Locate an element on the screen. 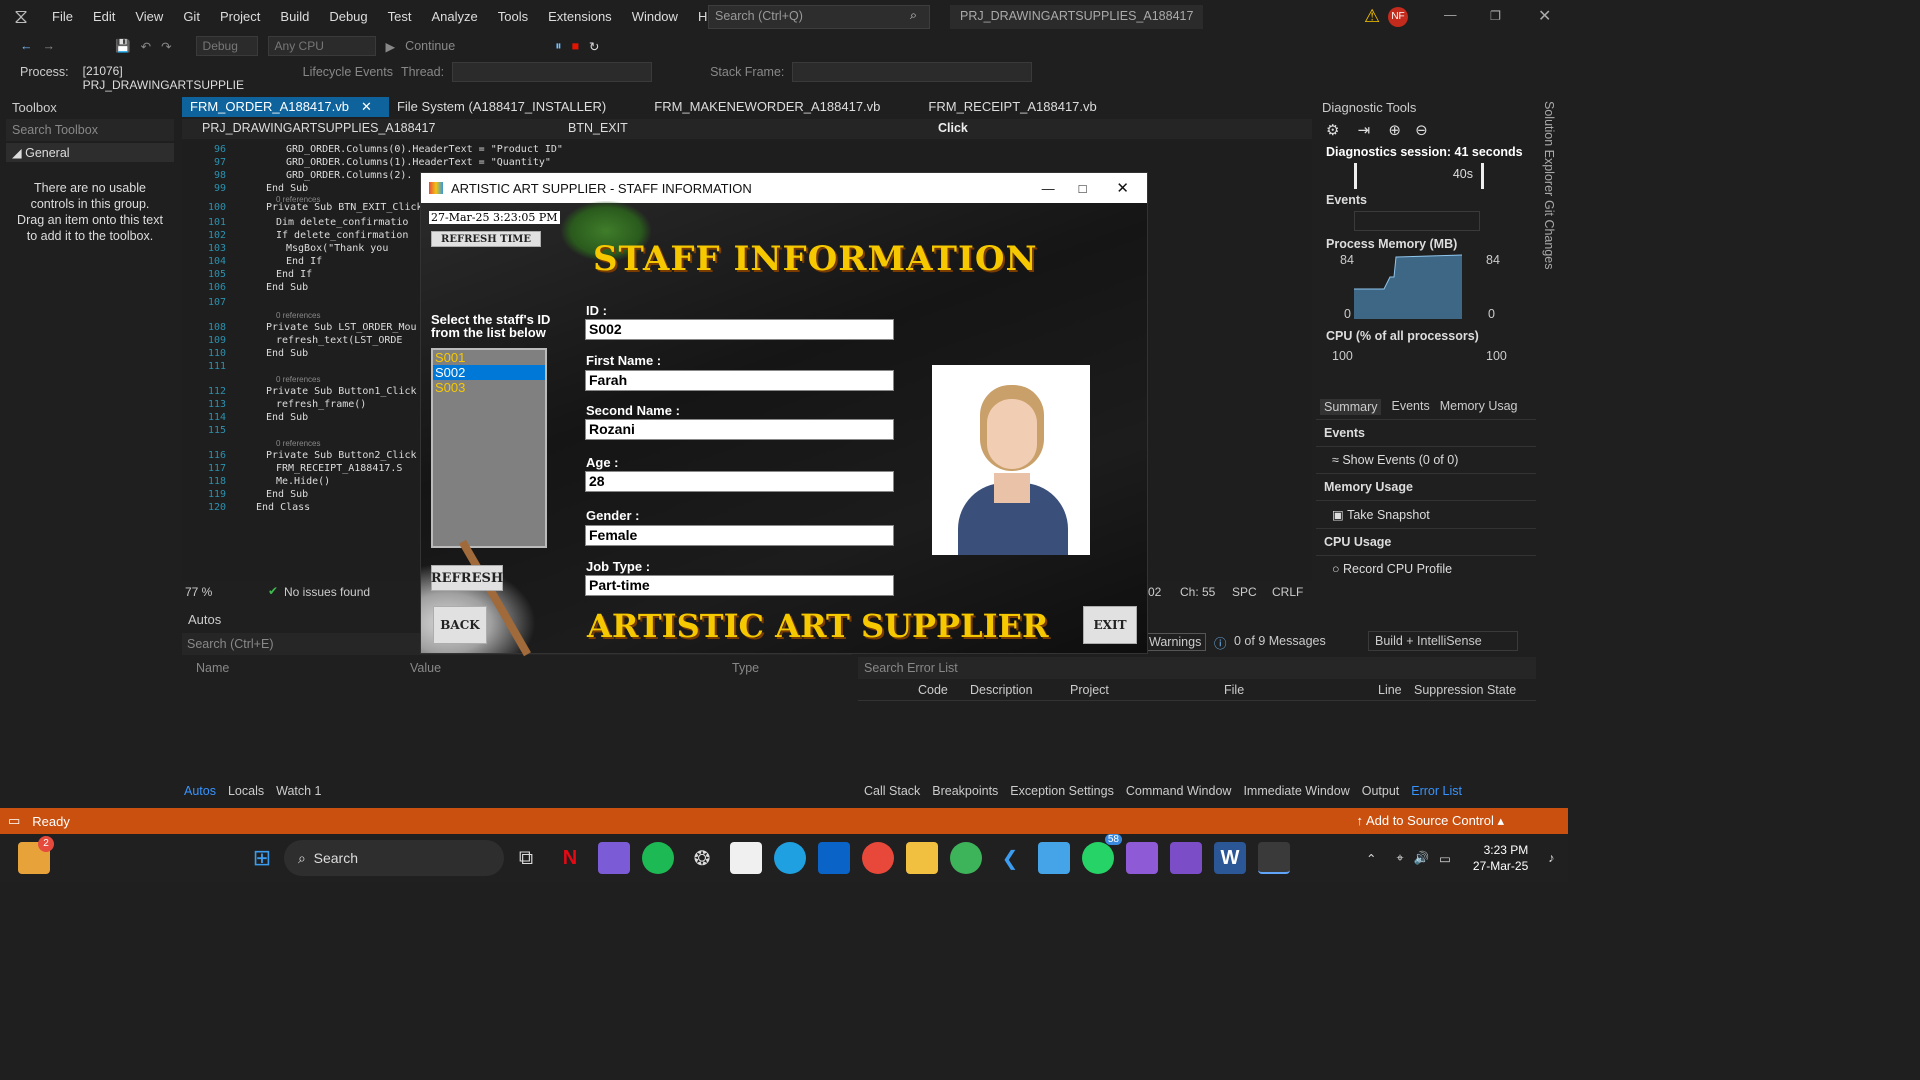  netflix-icon: N is located at coordinates (570, 858).